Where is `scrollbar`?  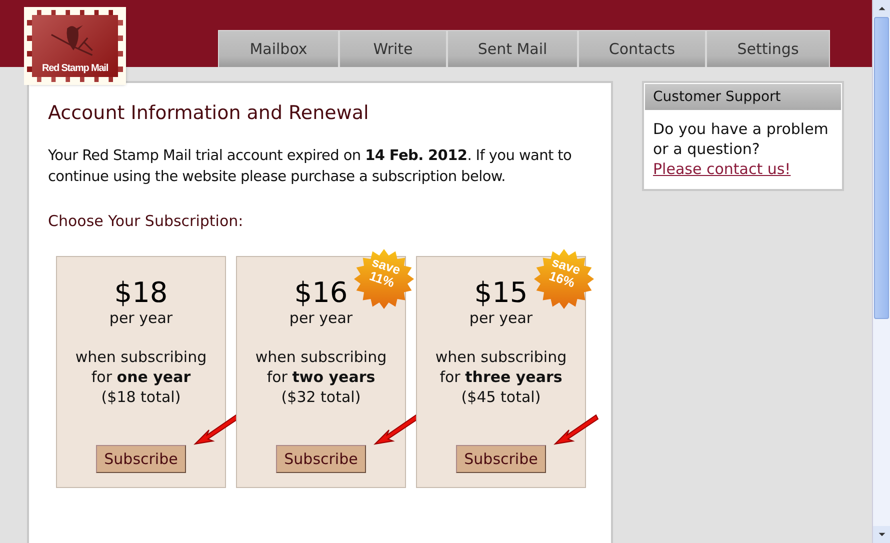
scrollbar is located at coordinates (881, 271).